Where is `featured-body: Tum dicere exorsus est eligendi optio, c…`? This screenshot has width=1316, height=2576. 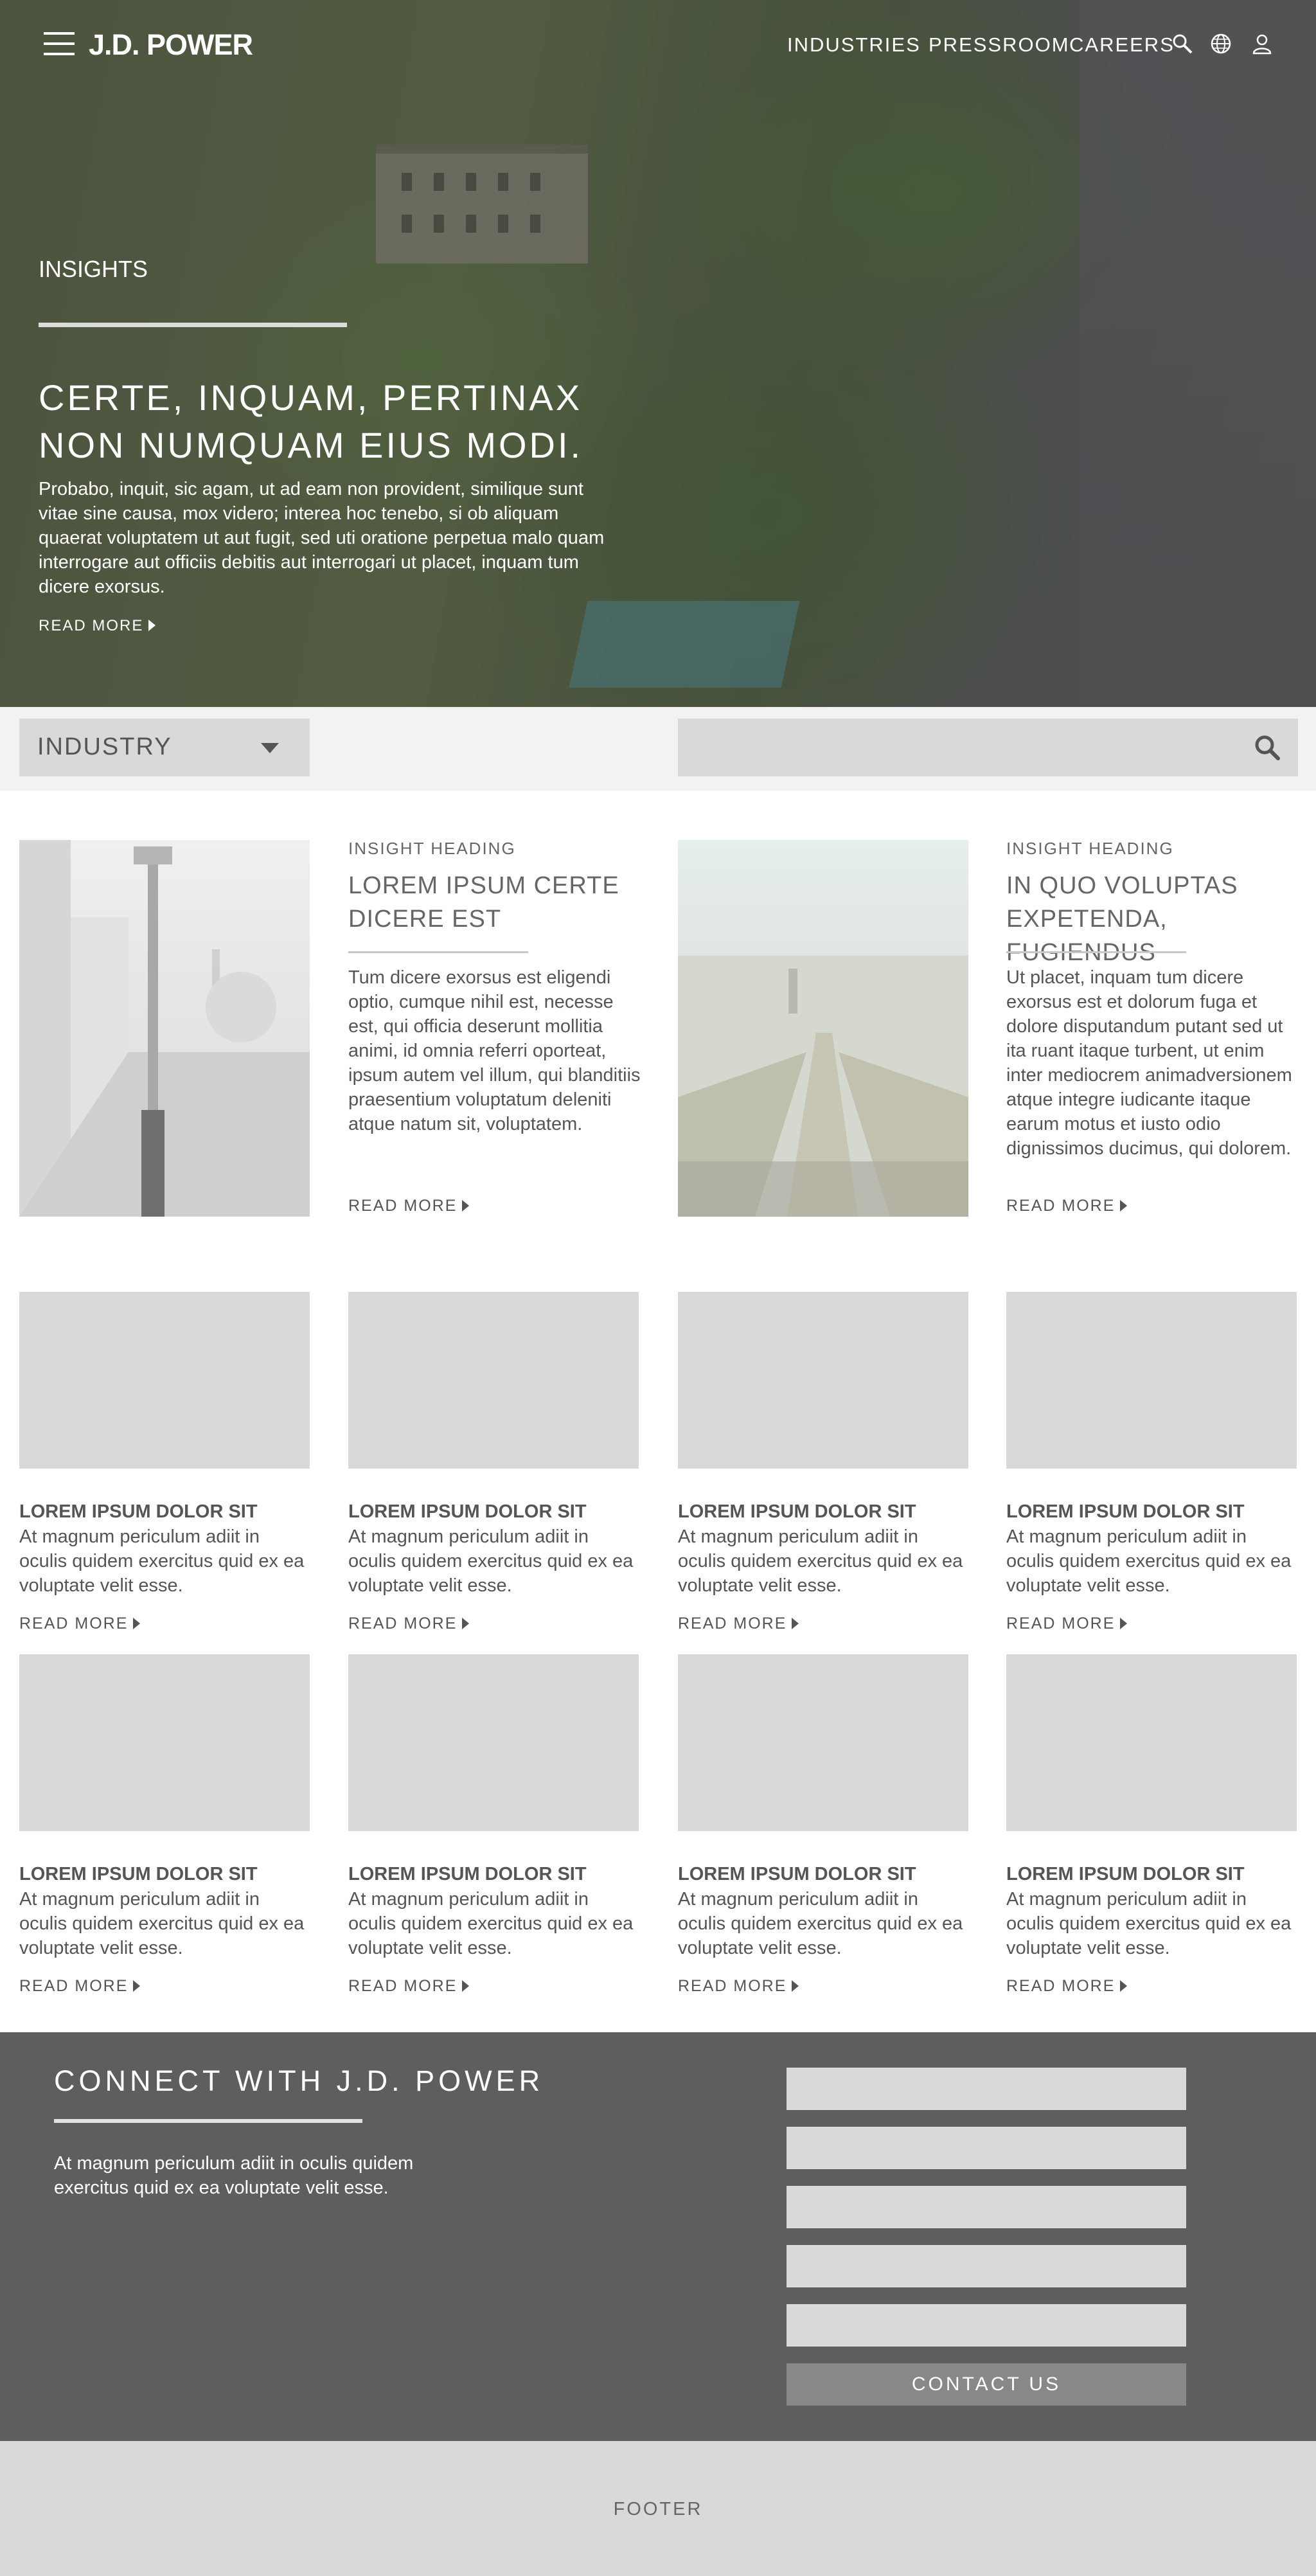 featured-body: Tum dicere exorsus est eligendi optio, c… is located at coordinates (494, 1050).